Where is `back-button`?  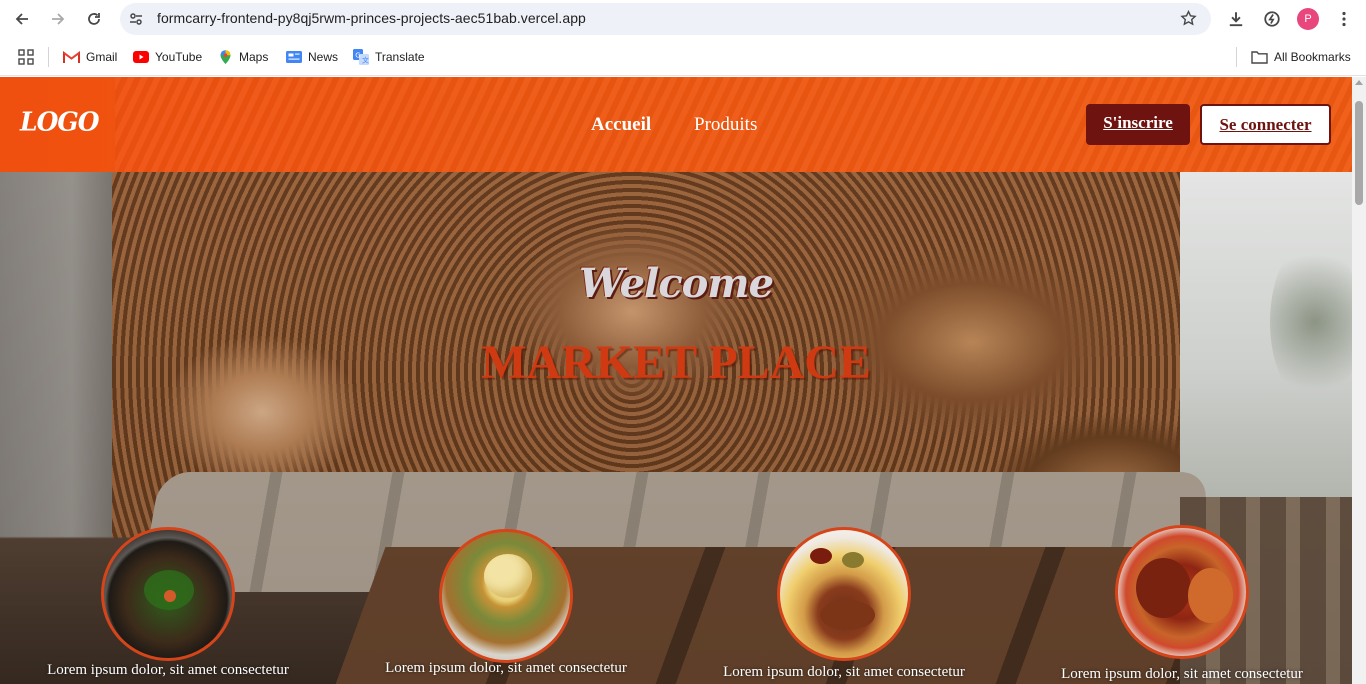 back-button is located at coordinates (22, 19).